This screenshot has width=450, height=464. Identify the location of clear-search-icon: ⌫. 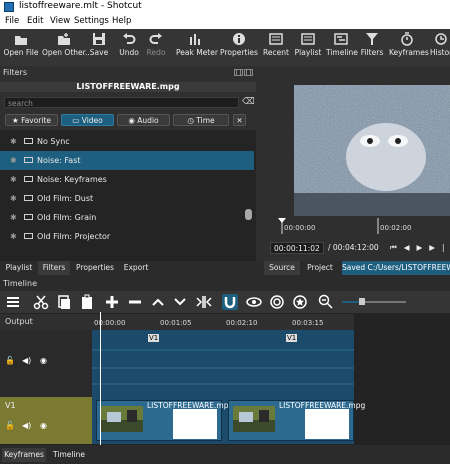
(248, 102).